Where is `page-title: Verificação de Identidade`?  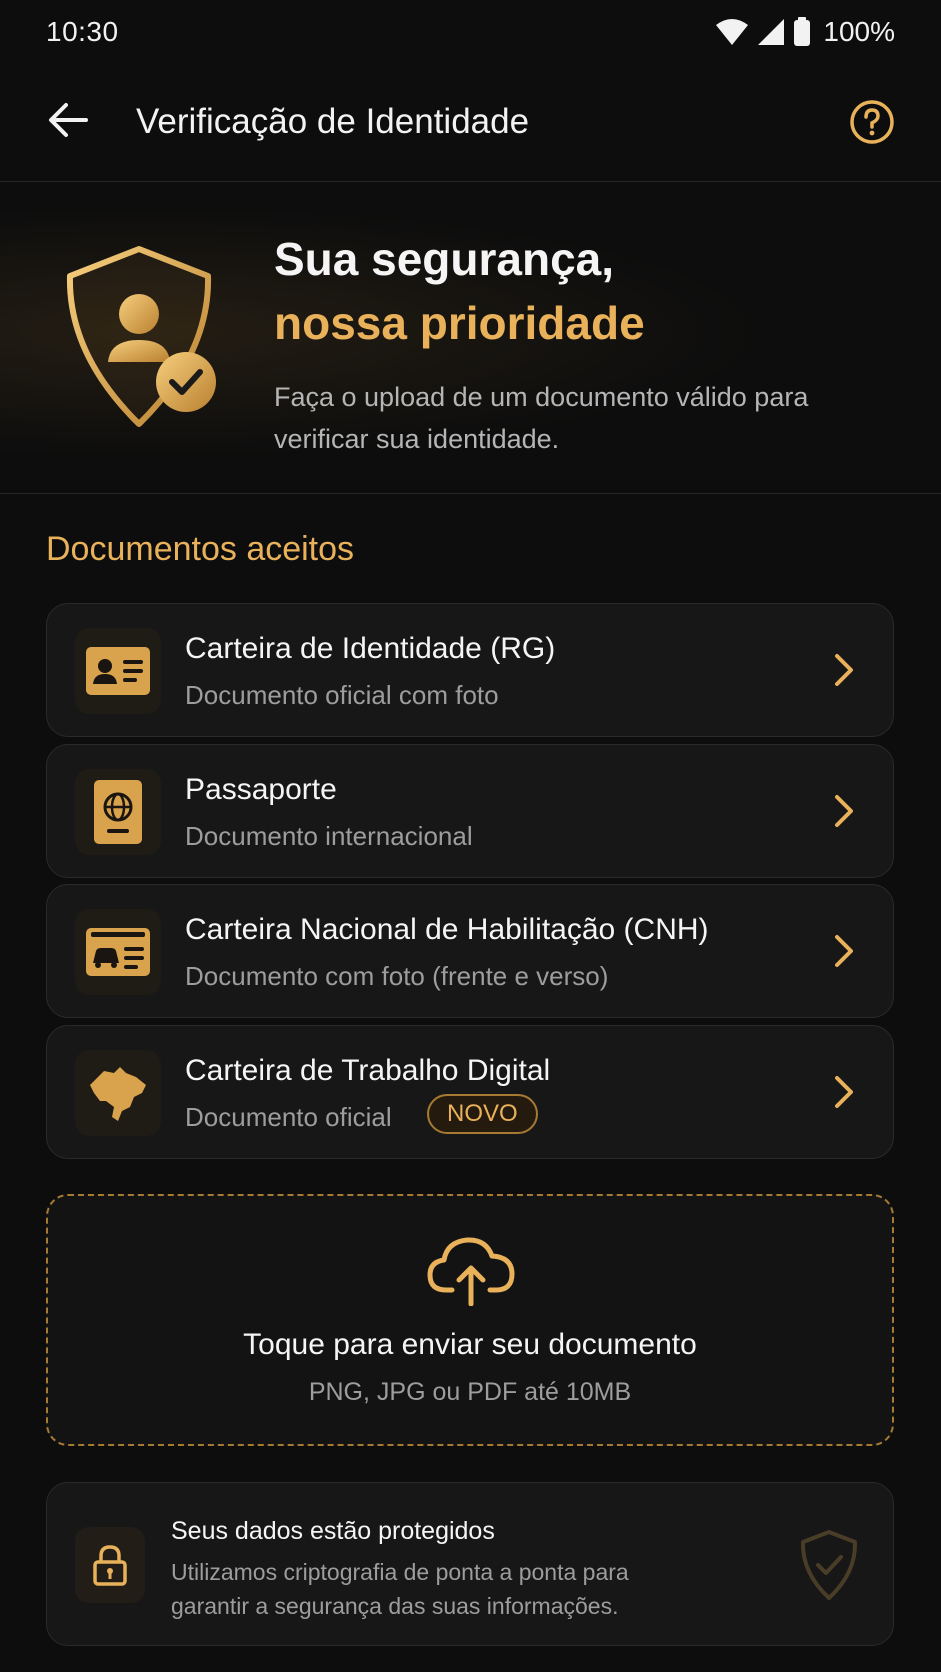
page-title: Verificação de Identidade is located at coordinates (333, 121).